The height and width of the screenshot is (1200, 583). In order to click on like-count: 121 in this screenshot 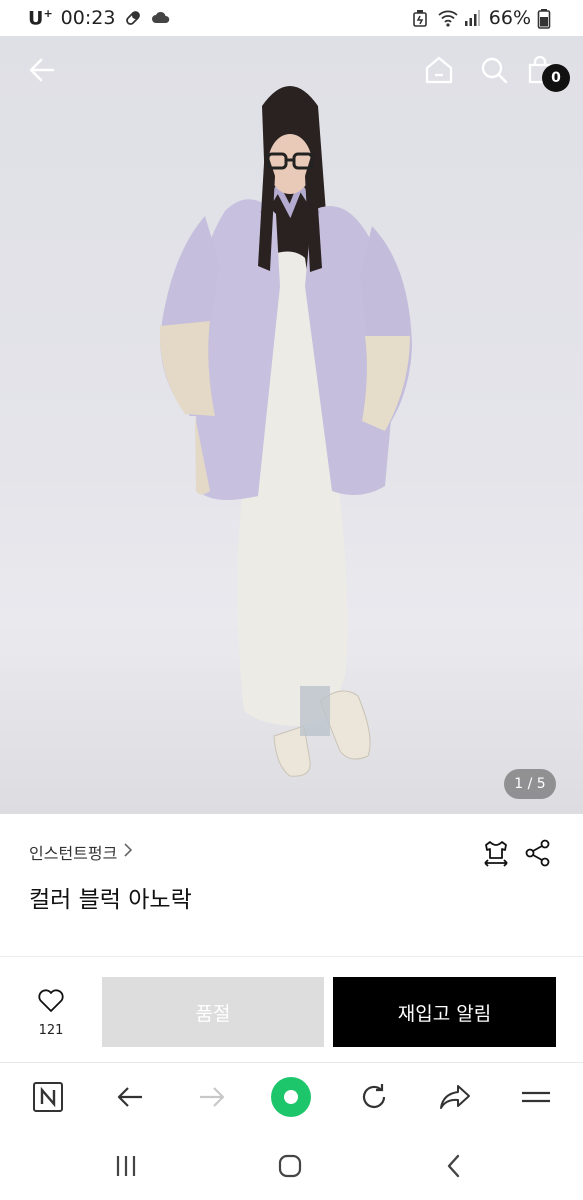, I will do `click(51, 1030)`.